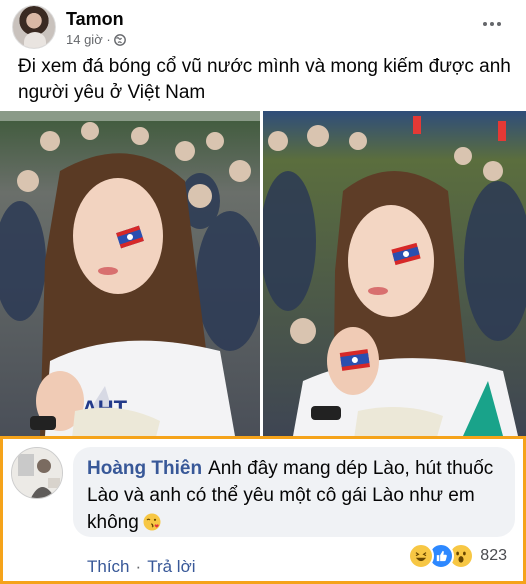 This screenshot has width=526, height=584. What do you see at coordinates (457, 556) in the screenshot?
I see `reactions-summary: 823` at bounding box center [457, 556].